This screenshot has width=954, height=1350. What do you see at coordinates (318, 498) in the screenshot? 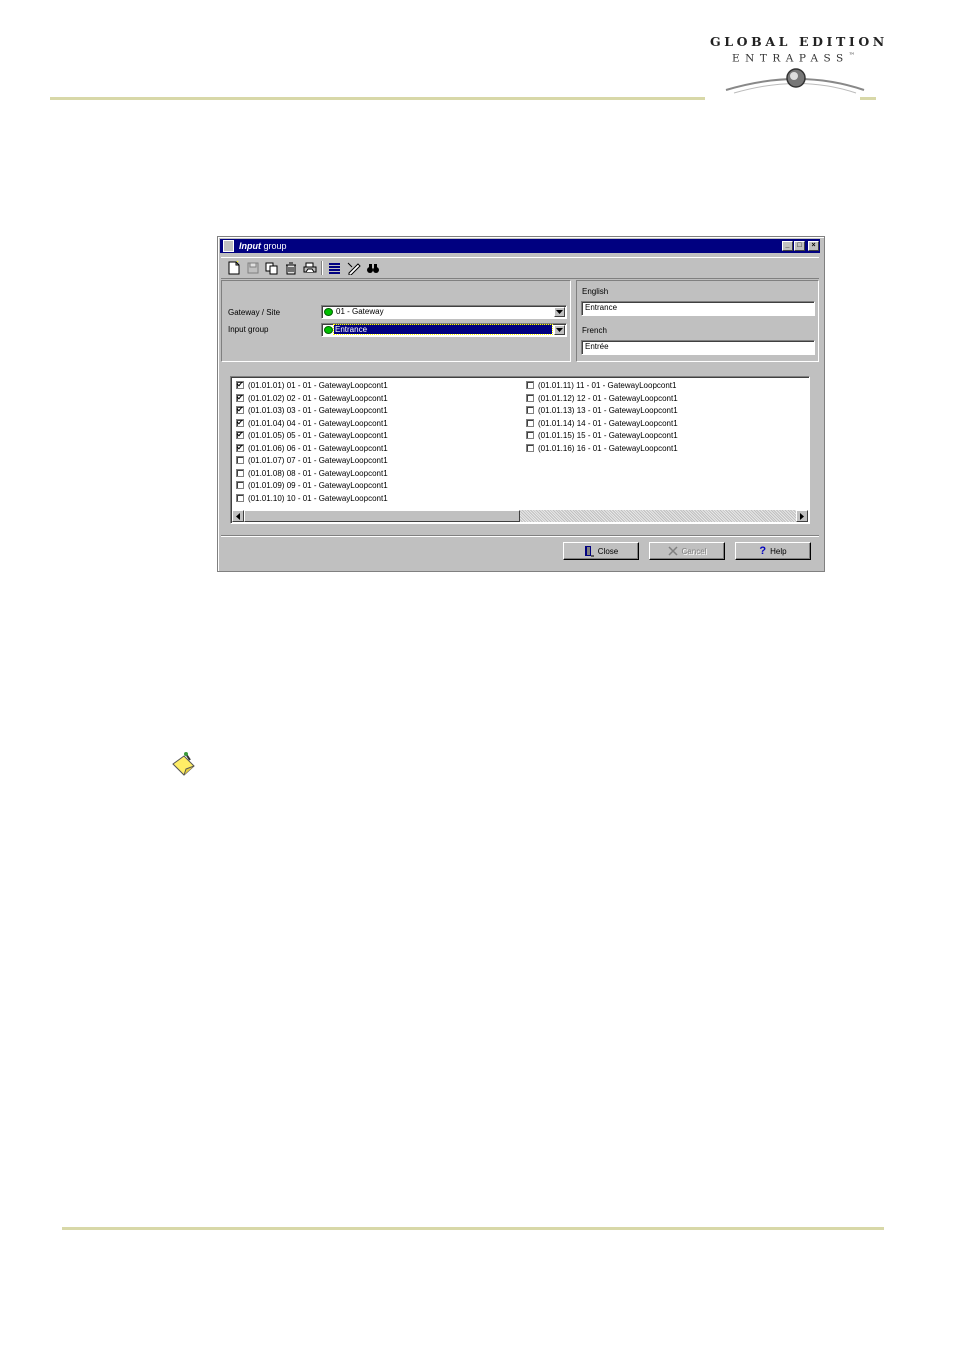
I see `input-label: (01.01.10) 10 - 01 - GatewayLoopcont1` at bounding box center [318, 498].